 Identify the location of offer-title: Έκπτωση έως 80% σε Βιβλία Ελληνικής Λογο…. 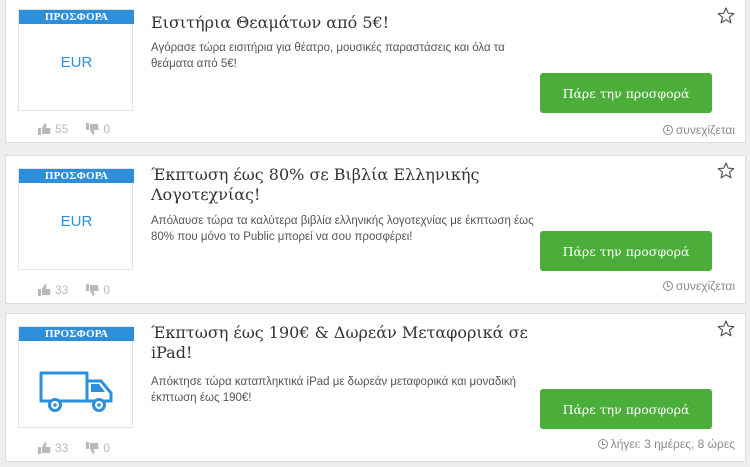
(341, 185).